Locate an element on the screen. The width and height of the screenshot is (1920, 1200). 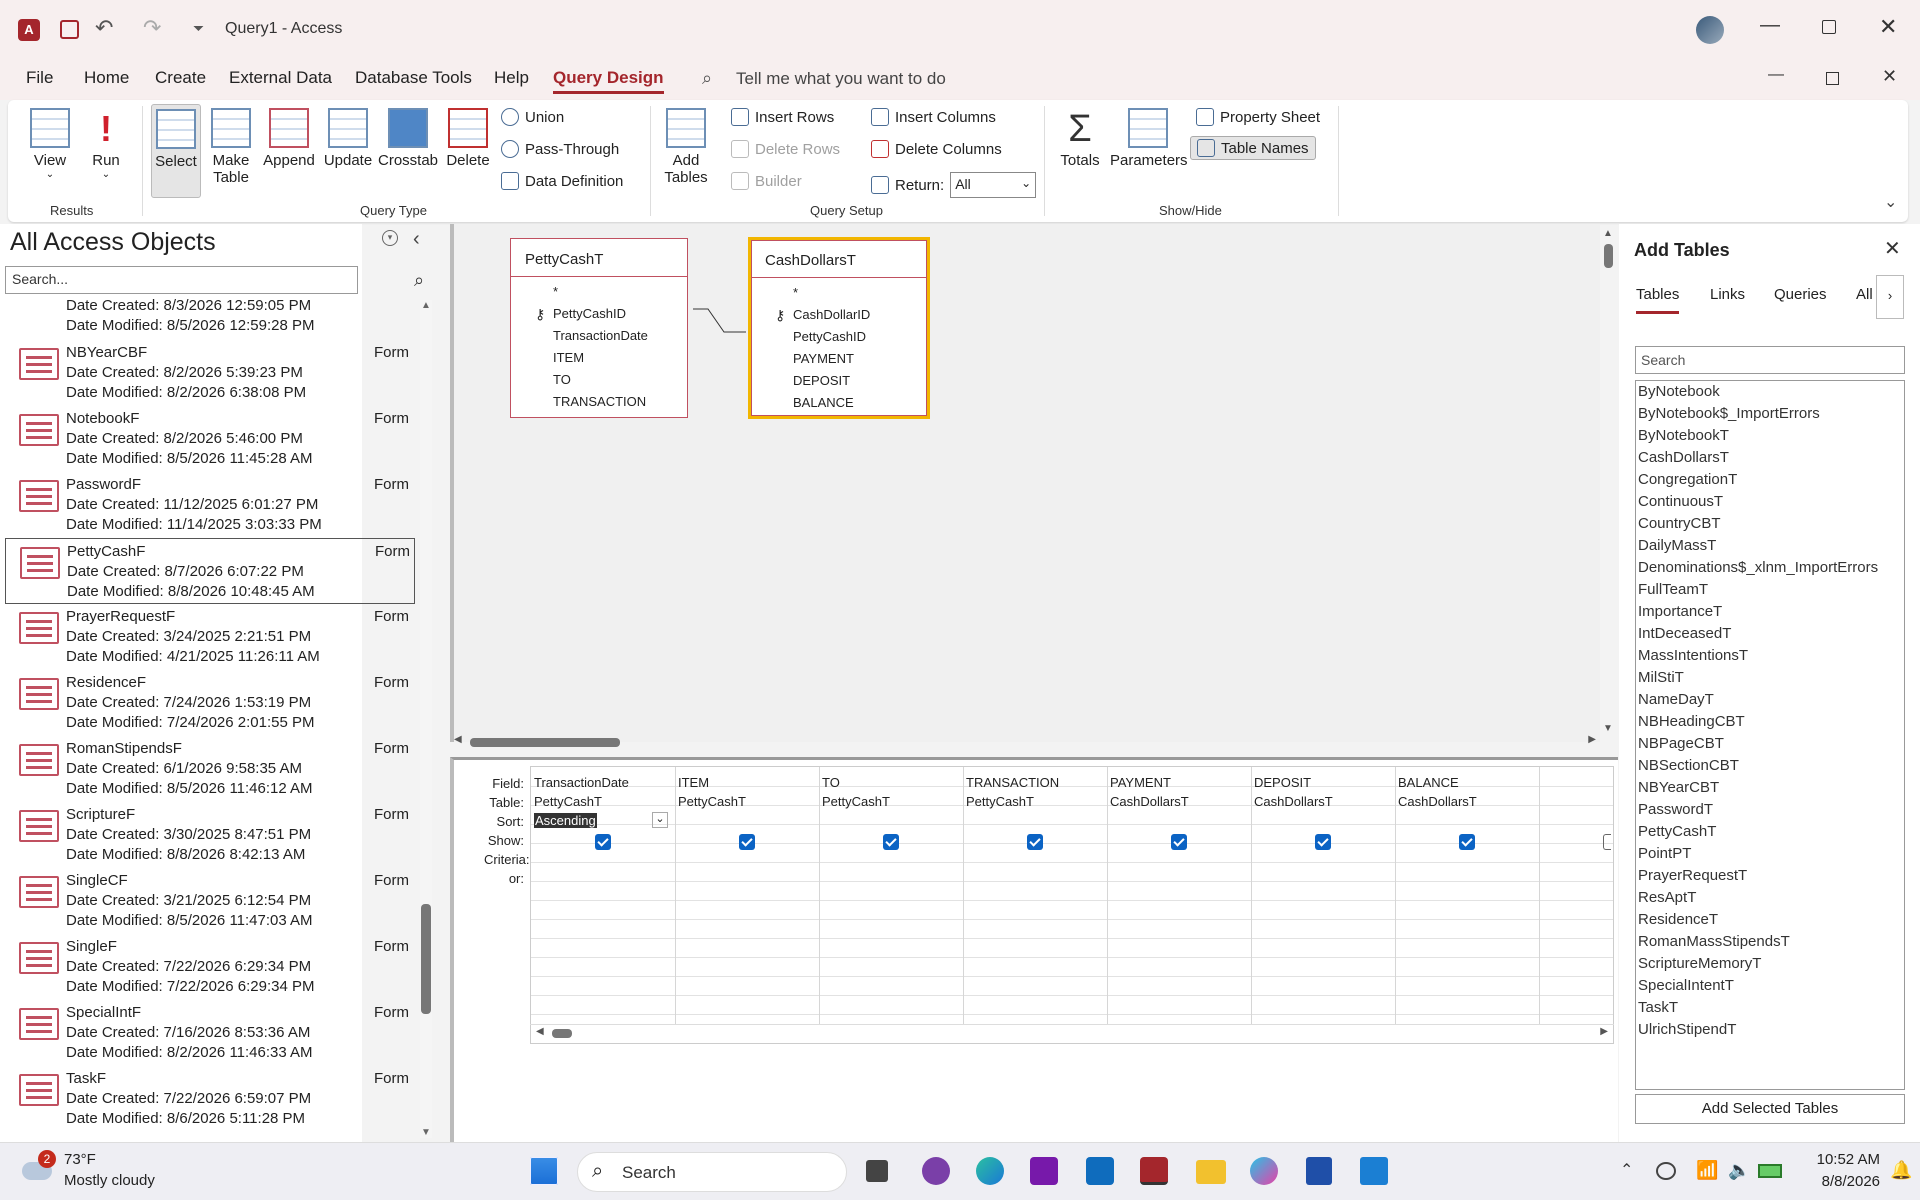
copilot-icon is located at coordinates (1264, 1171).